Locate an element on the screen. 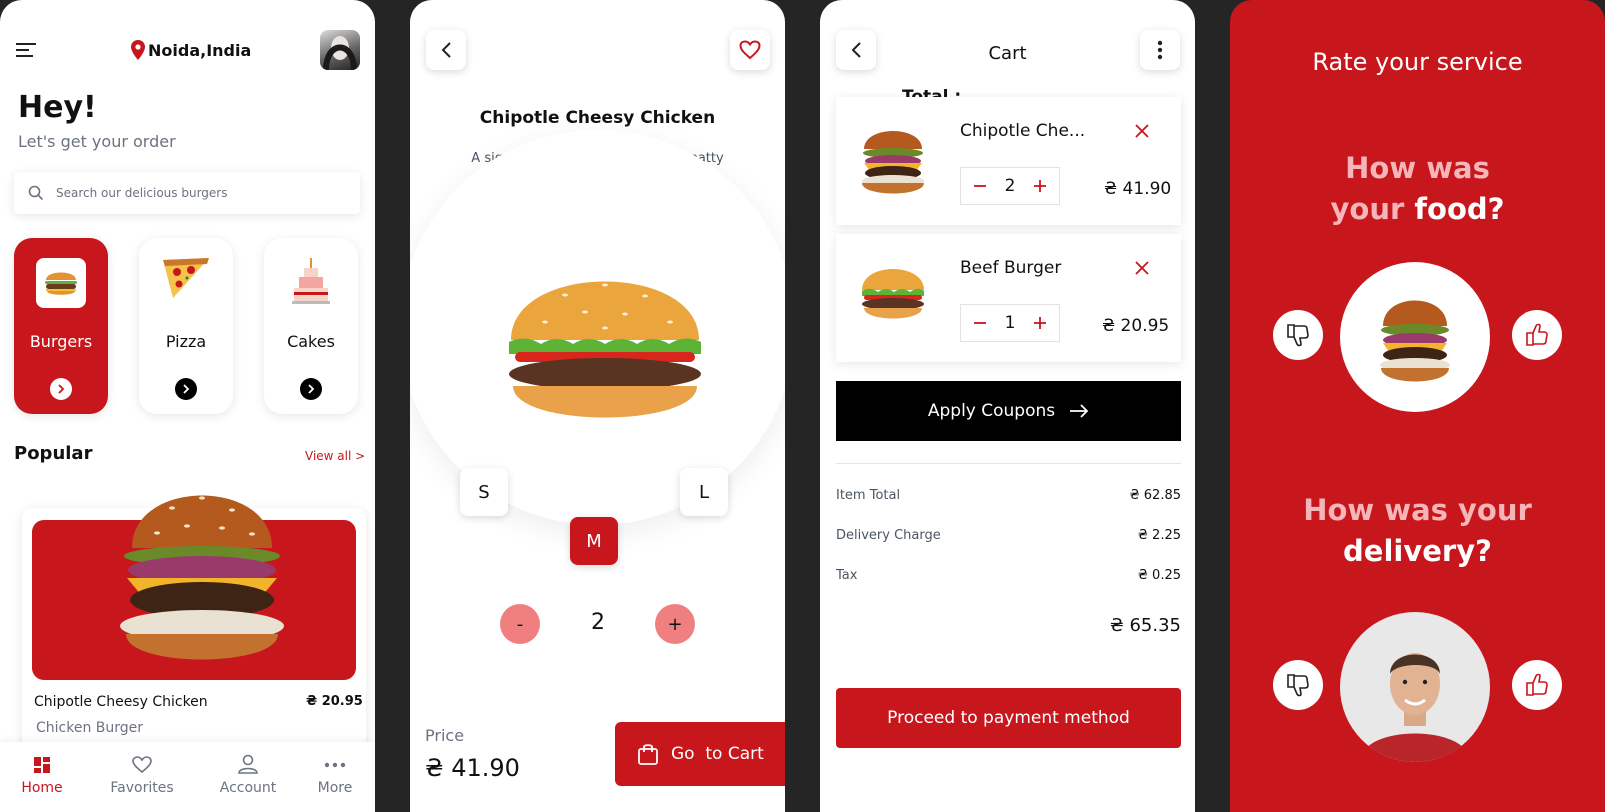 The height and width of the screenshot is (812, 1605). heart-icon is located at coordinates (142, 765).